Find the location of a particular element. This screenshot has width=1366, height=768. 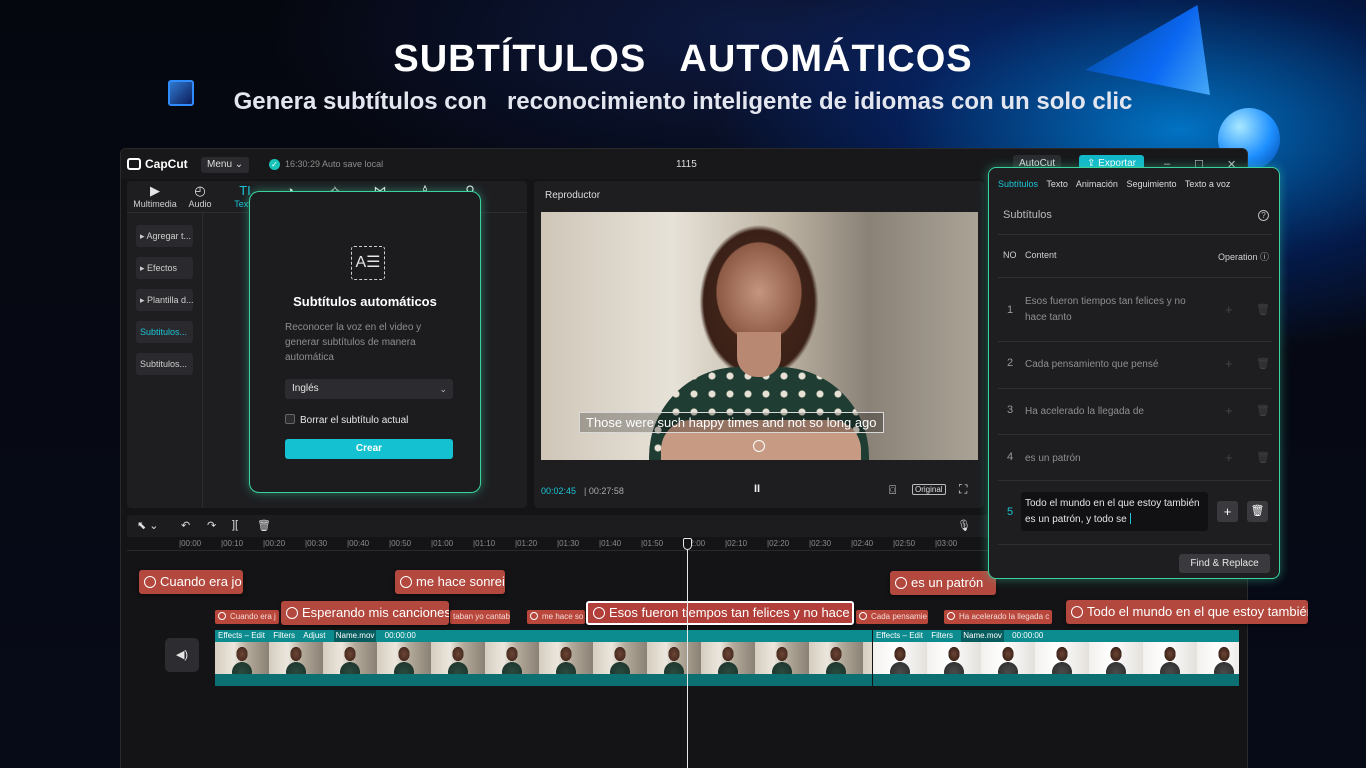

ruler-tick: |02:50 is located at coordinates (904, 543).